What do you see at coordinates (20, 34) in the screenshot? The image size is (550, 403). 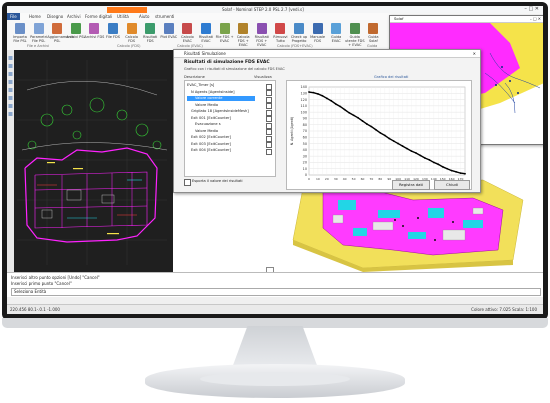 I see `ribbon-button-importa-file-psl: Importa File PSL` at bounding box center [20, 34].